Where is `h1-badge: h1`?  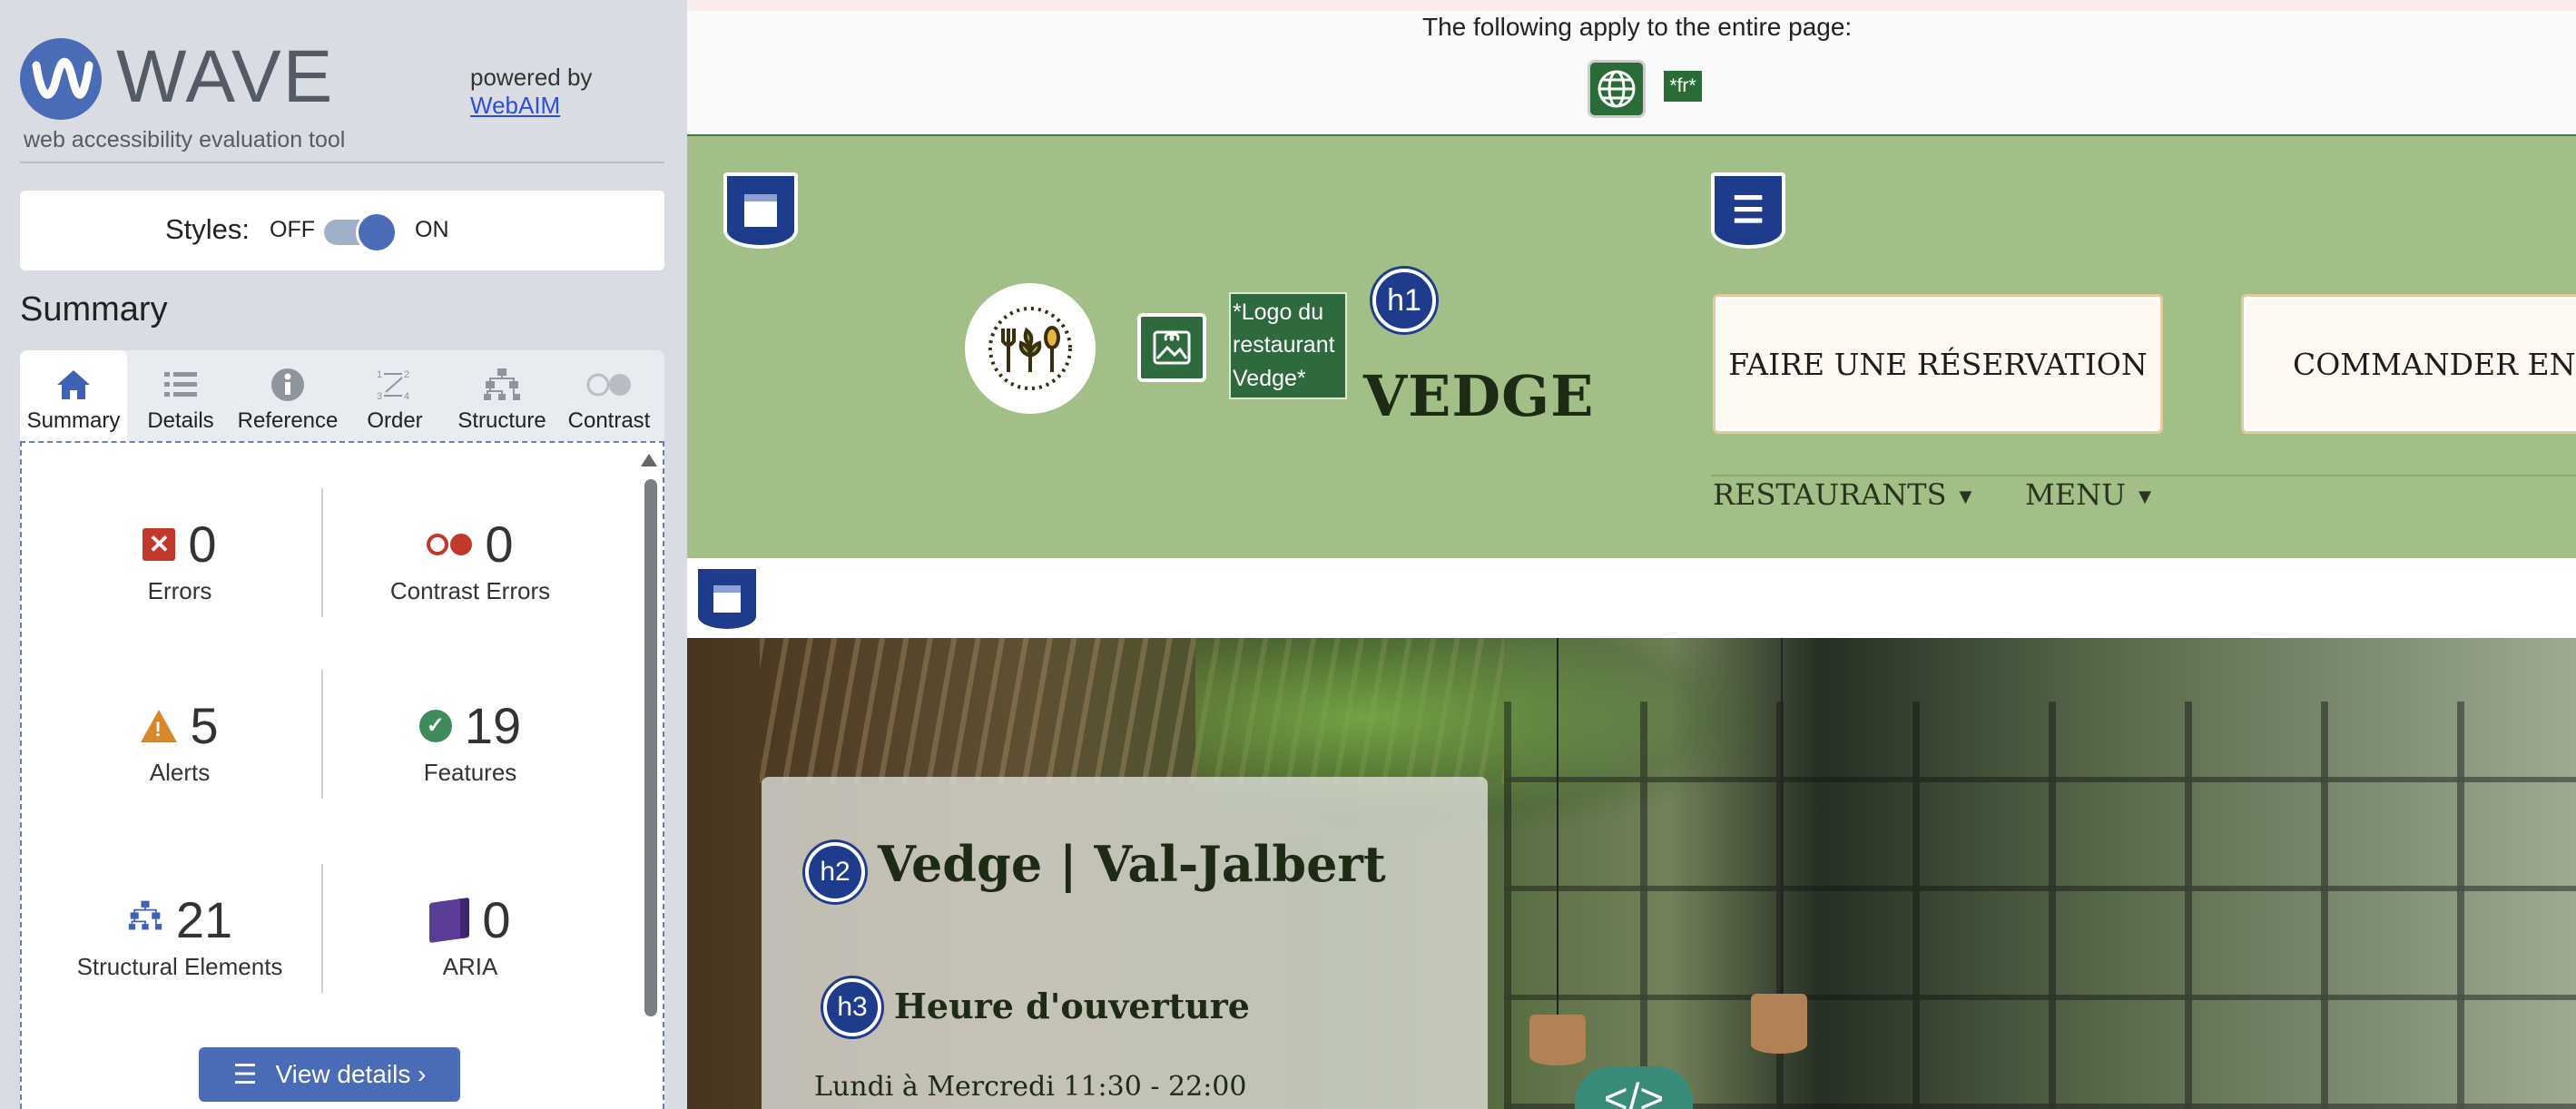
h1-badge: h1 is located at coordinates (1404, 300).